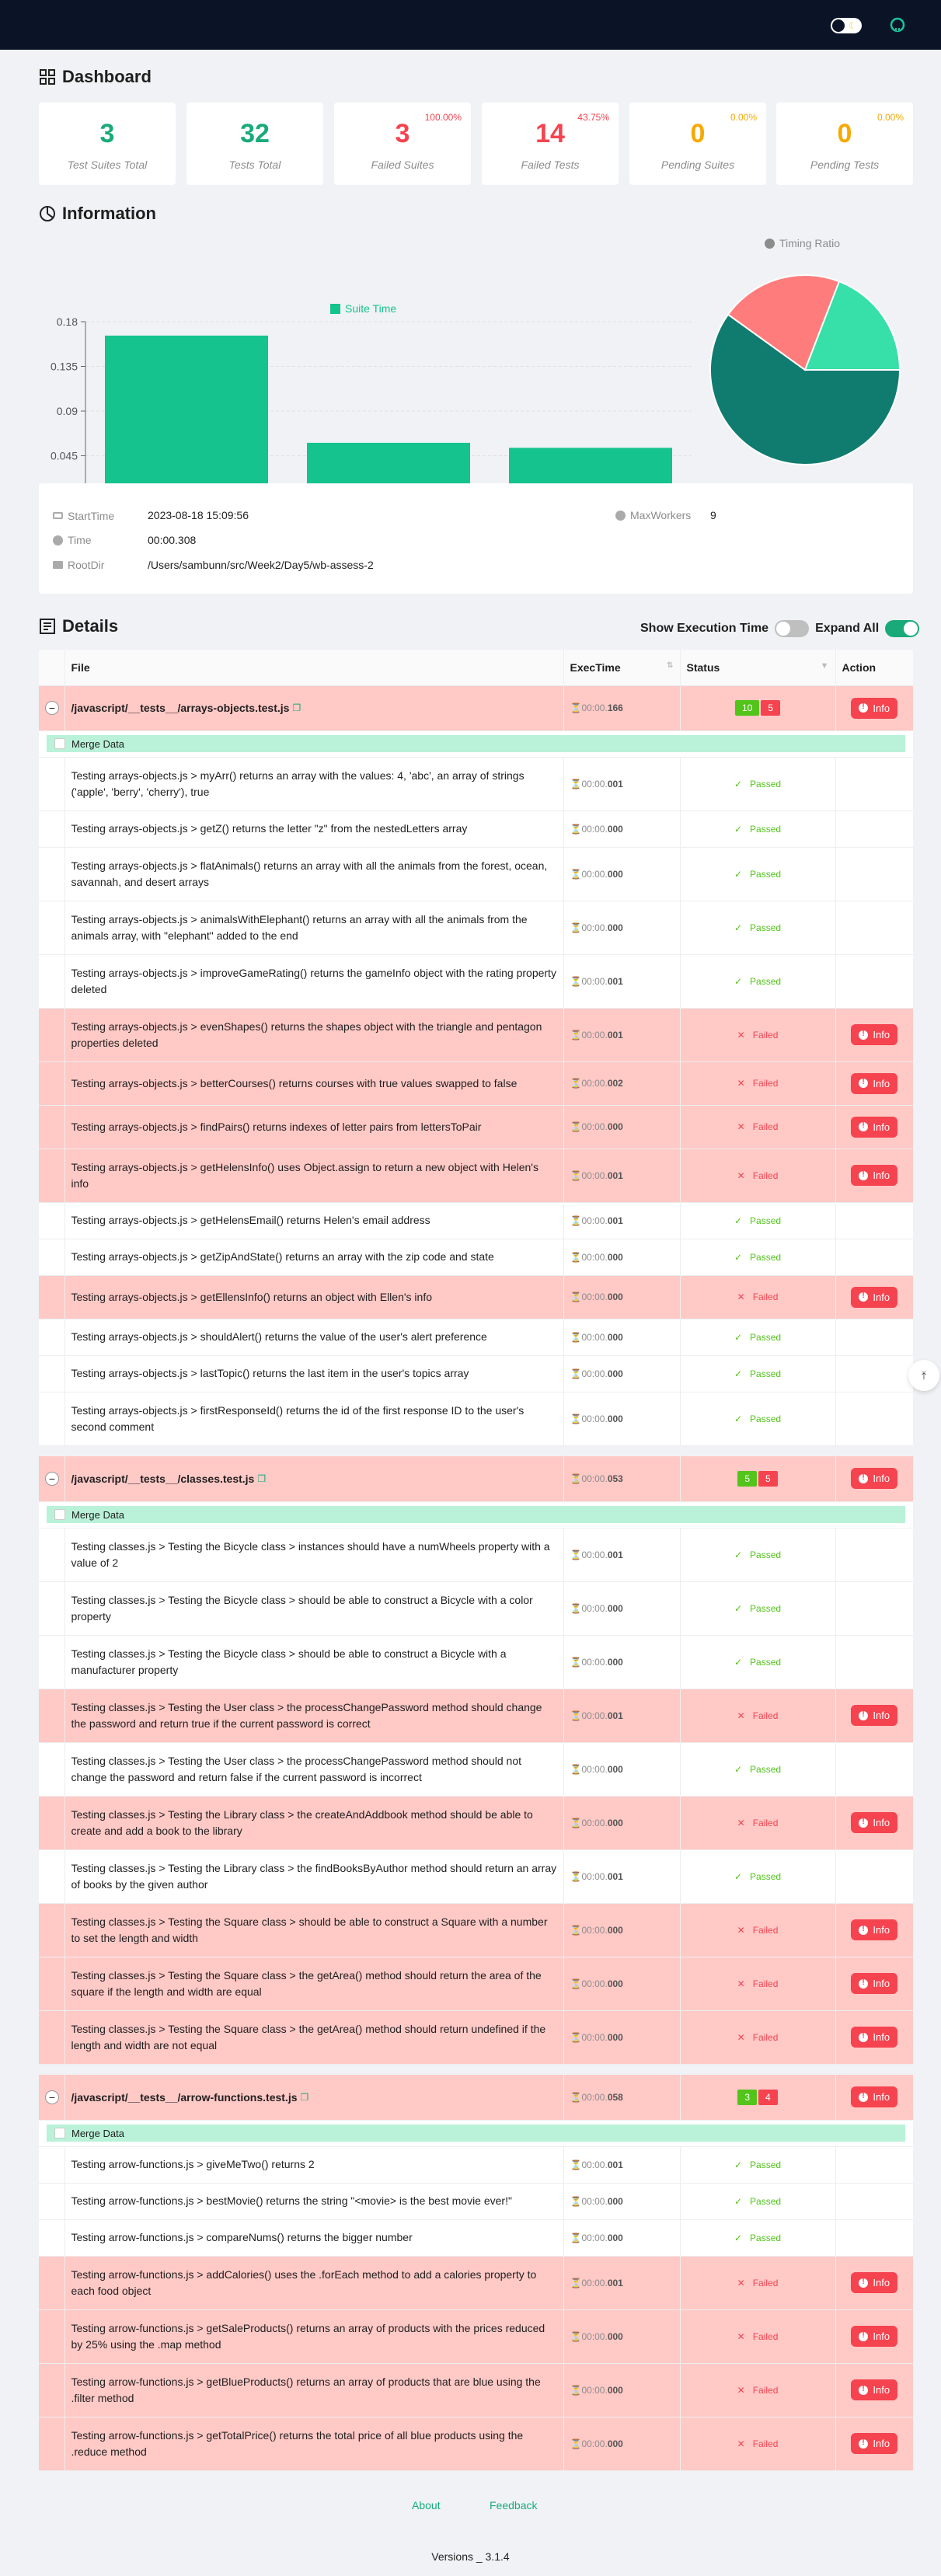 The image size is (941, 2576). What do you see at coordinates (476, 2069) in the screenshot?
I see `suite-spacer` at bounding box center [476, 2069].